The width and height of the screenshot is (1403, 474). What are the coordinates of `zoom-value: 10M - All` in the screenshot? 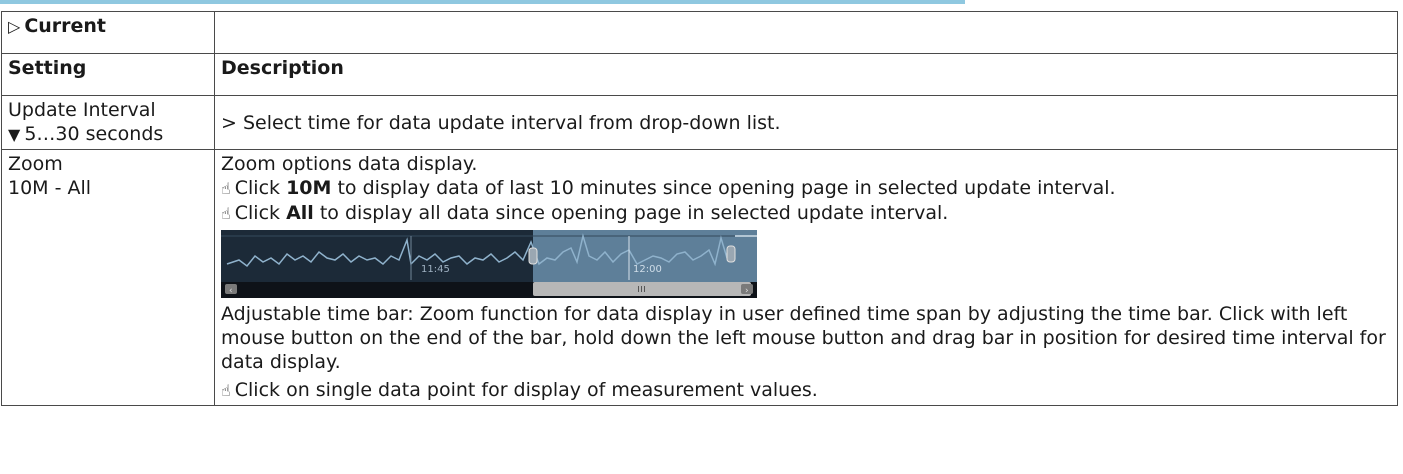 It's located at (50, 188).